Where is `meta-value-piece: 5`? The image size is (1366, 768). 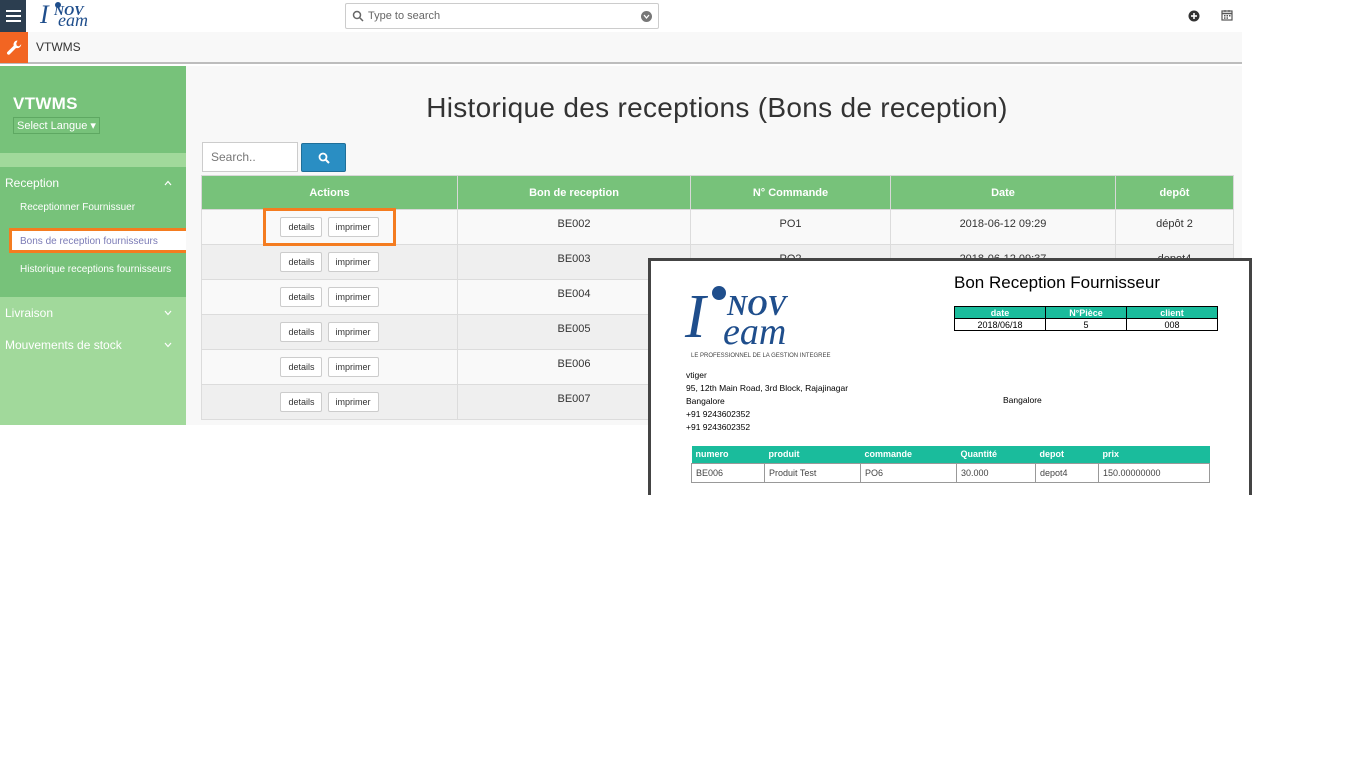 meta-value-piece: 5 is located at coordinates (1086, 324).